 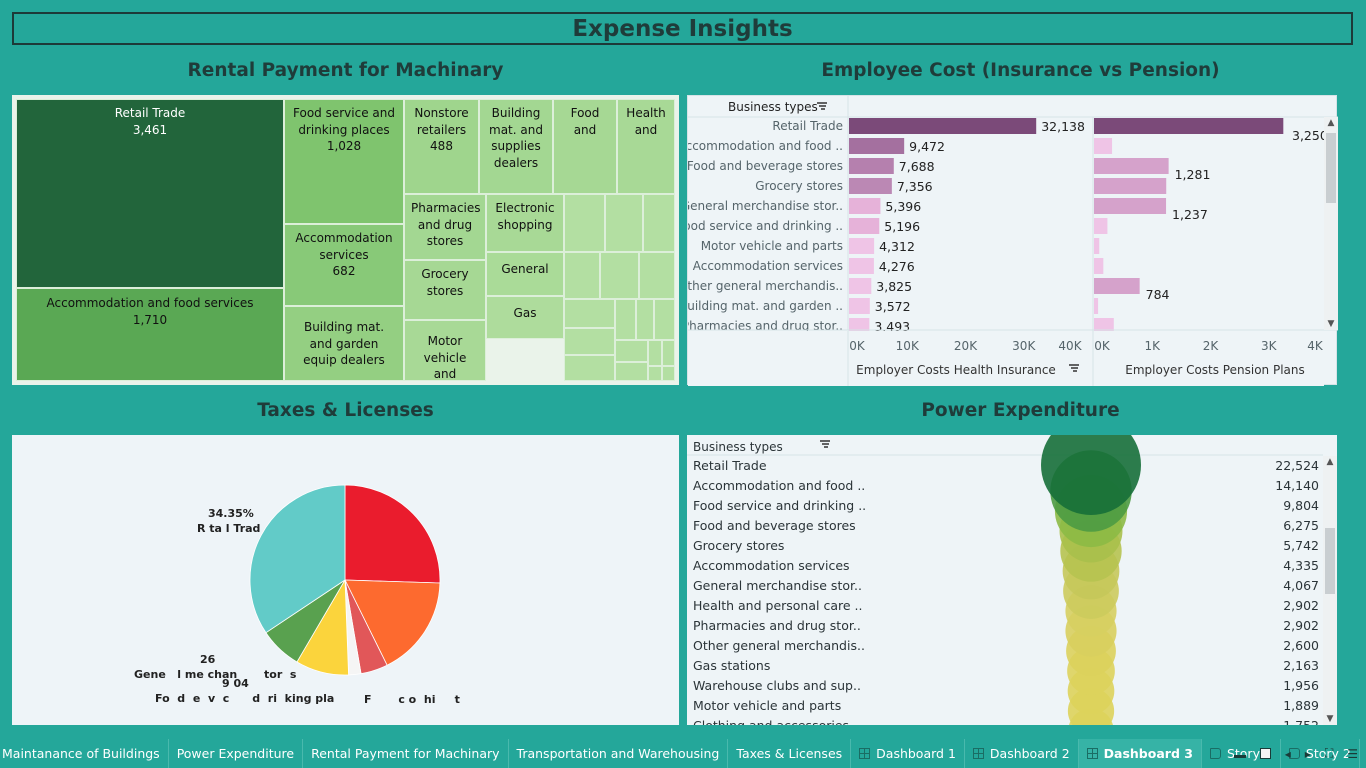 I want to click on treemap-cell: Food and, so click(x=585, y=146).